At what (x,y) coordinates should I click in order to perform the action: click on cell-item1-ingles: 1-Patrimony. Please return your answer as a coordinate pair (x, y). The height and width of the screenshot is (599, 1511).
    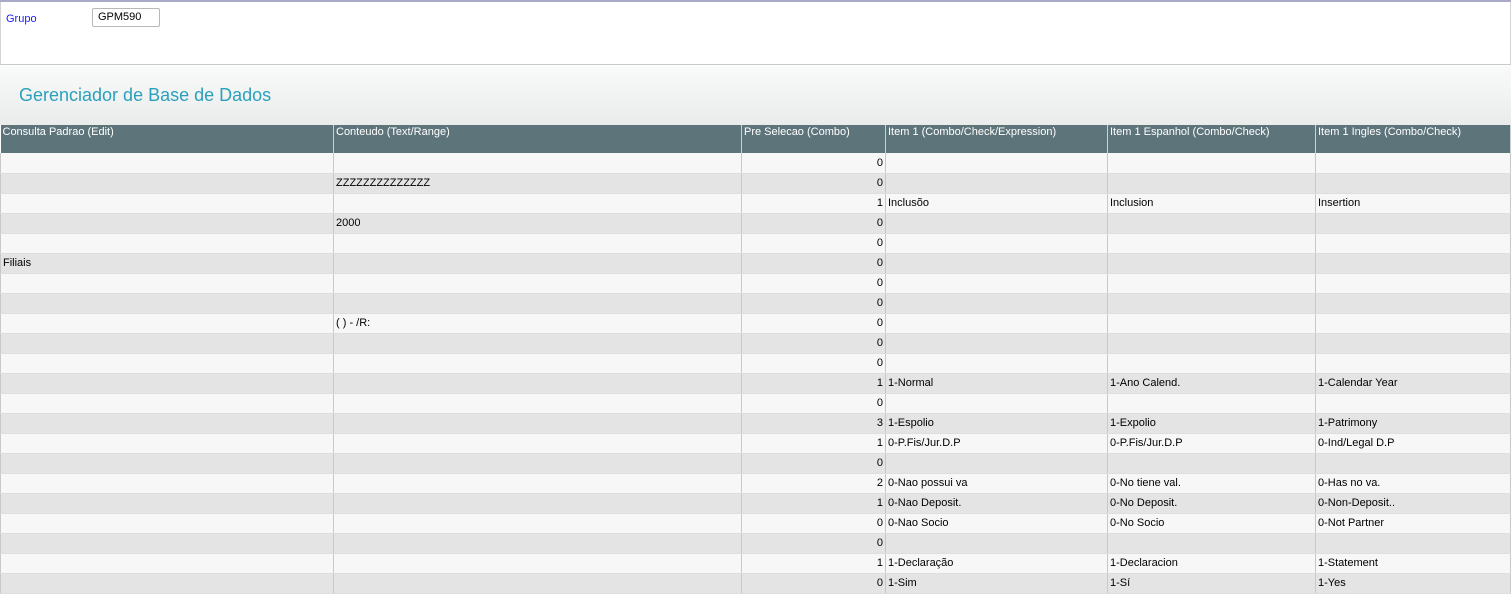
    Looking at the image, I should click on (1413, 423).